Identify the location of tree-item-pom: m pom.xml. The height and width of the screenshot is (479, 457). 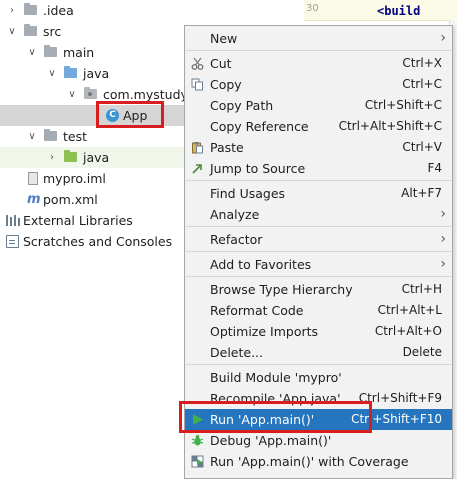
(92, 199).